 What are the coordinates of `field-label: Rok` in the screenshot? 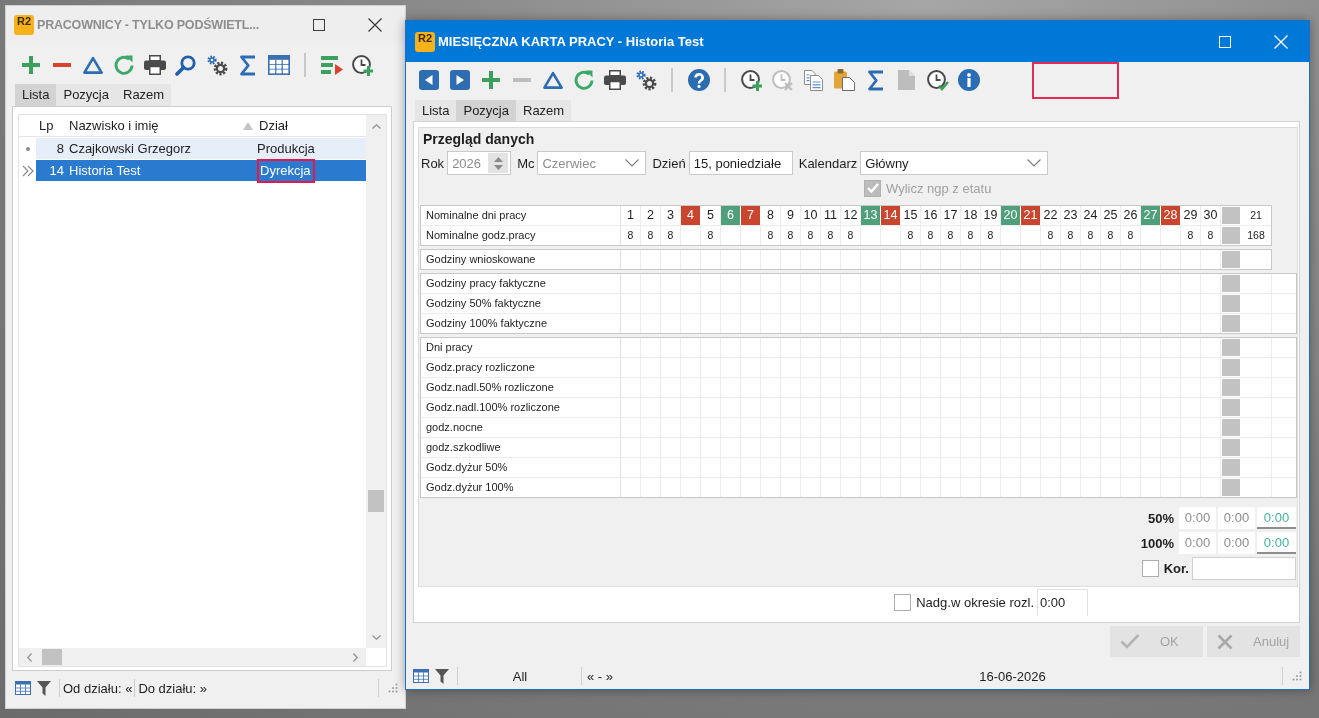 It's located at (433, 163).